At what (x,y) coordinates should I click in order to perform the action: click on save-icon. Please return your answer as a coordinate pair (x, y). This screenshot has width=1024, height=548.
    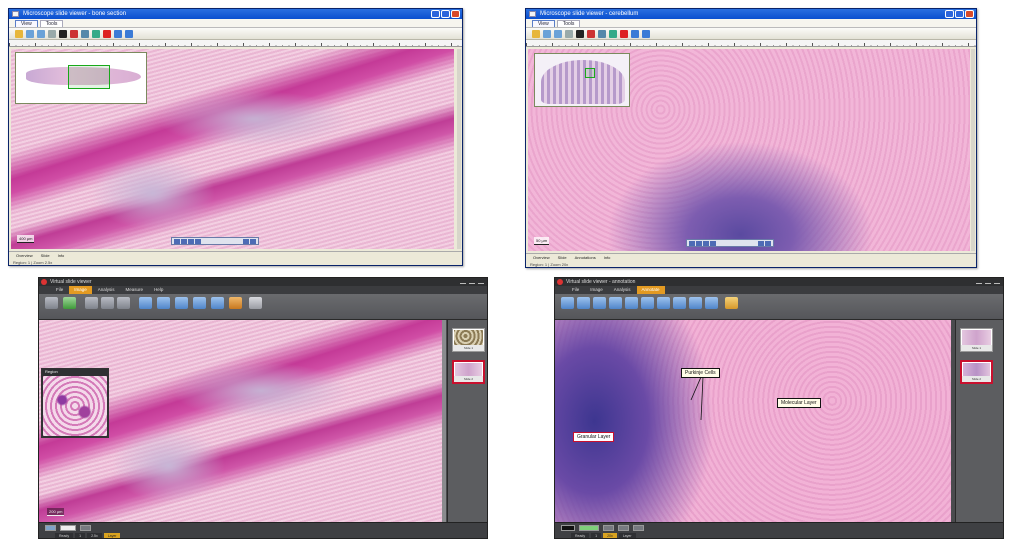
    Looking at the image, I should click on (96, 33).